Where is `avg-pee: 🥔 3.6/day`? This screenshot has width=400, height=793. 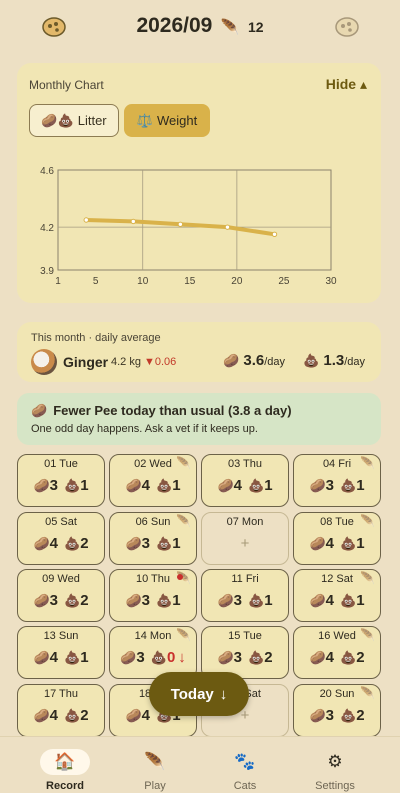
avg-pee: 🥔 3.6/day is located at coordinates (254, 360).